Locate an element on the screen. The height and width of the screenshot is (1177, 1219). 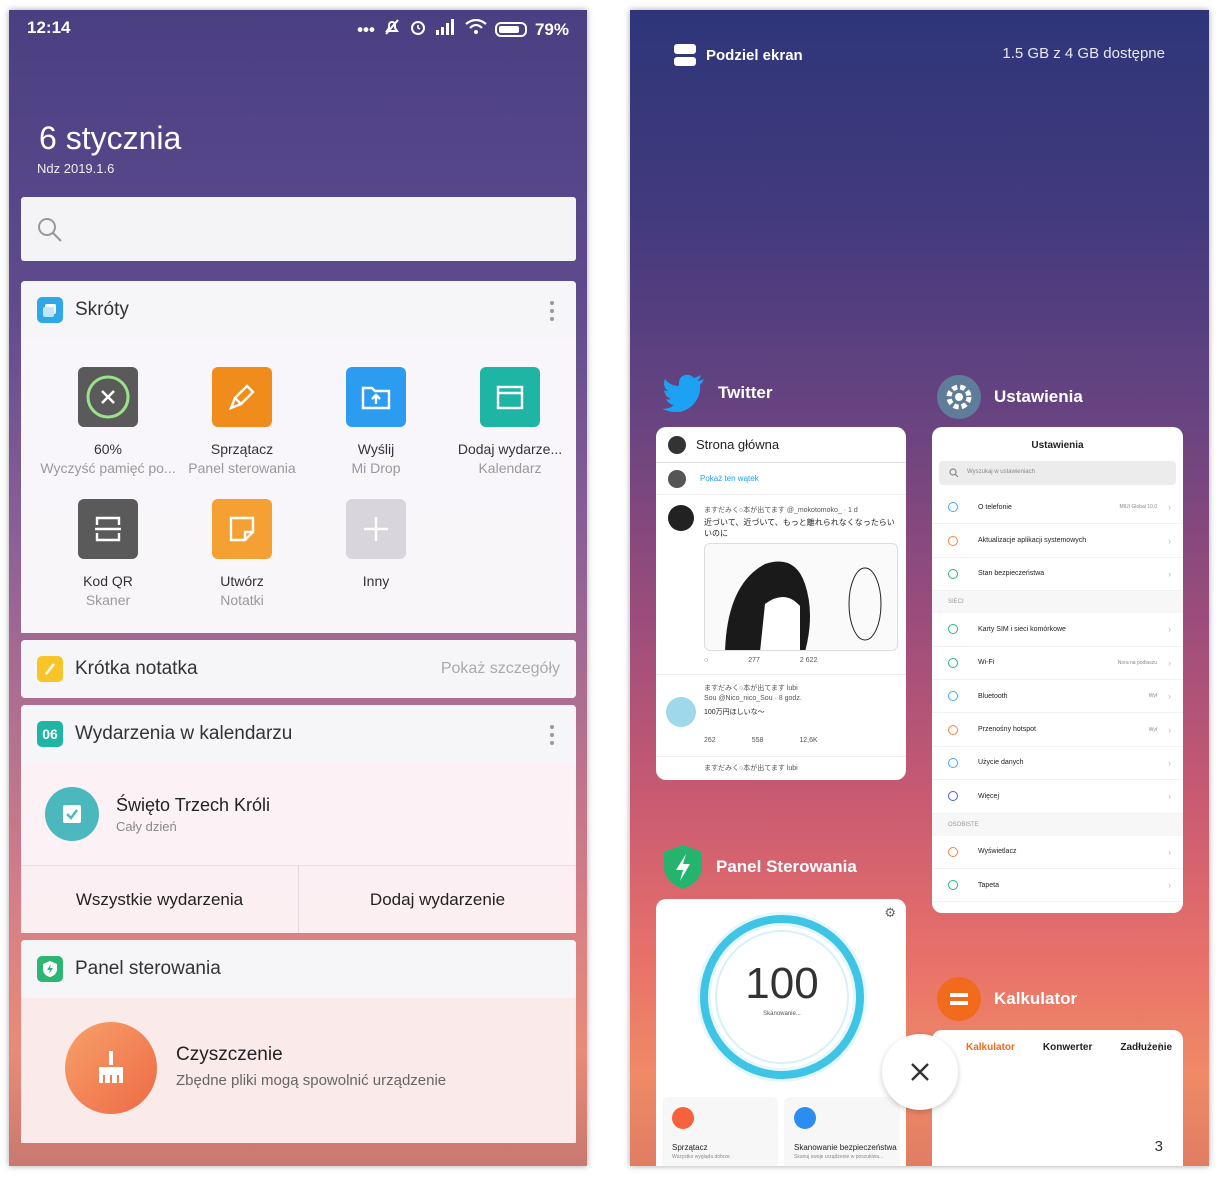
avatar is located at coordinates (677, 444).